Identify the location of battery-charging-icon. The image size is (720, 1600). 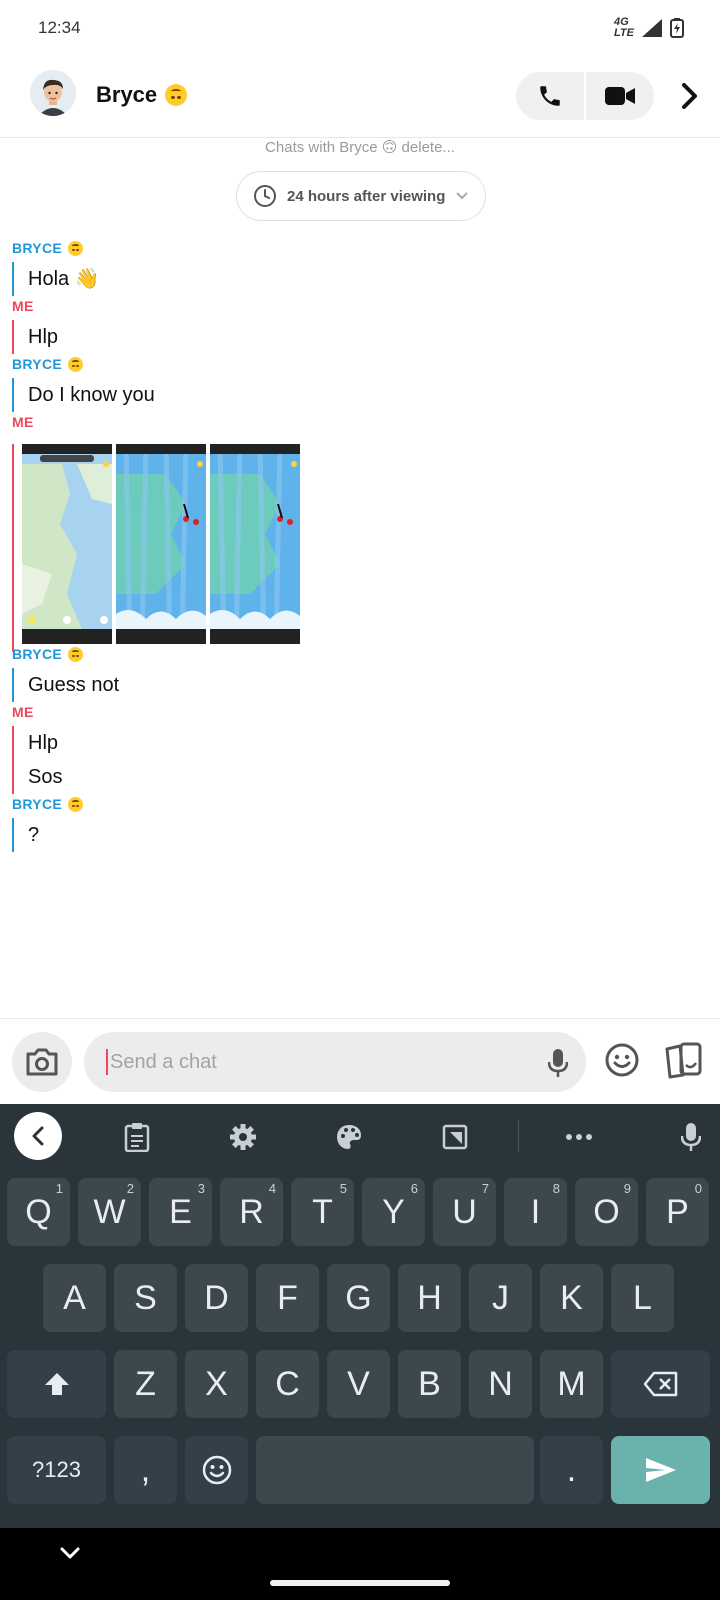
(677, 28).